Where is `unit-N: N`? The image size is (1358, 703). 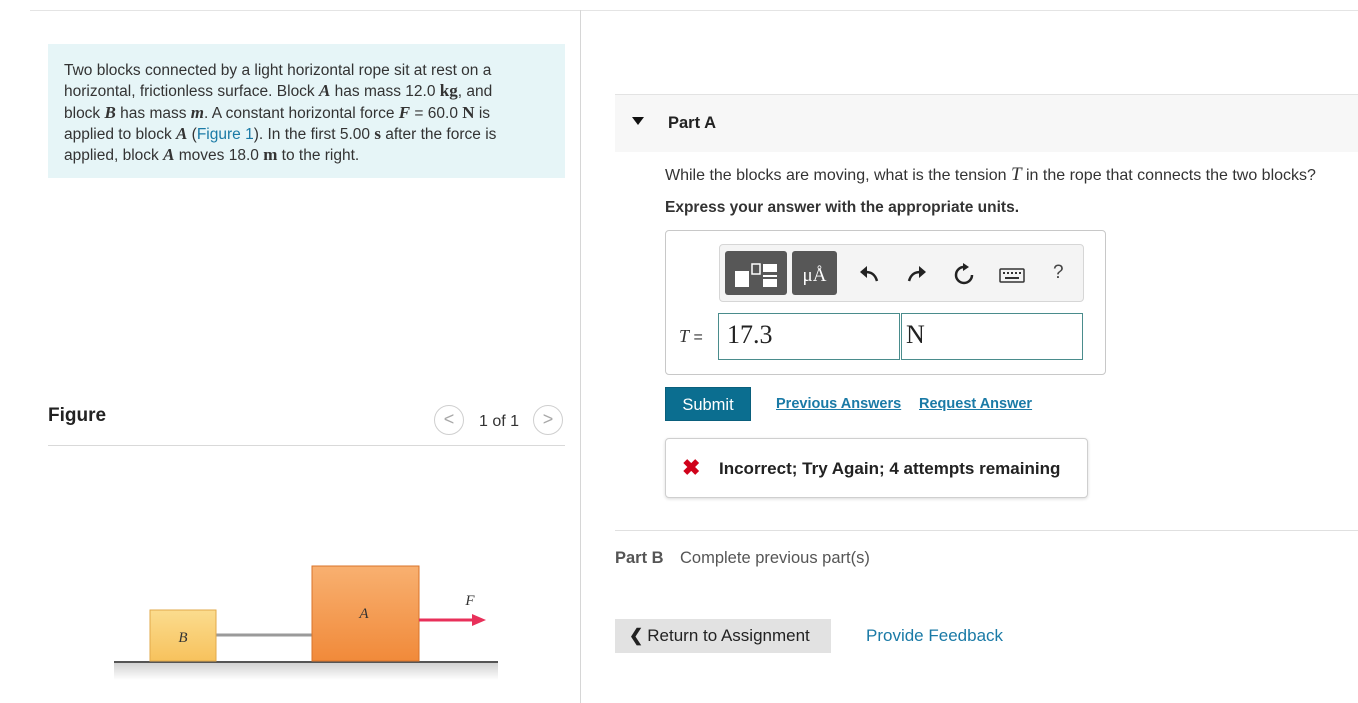 unit-N: N is located at coordinates (468, 112).